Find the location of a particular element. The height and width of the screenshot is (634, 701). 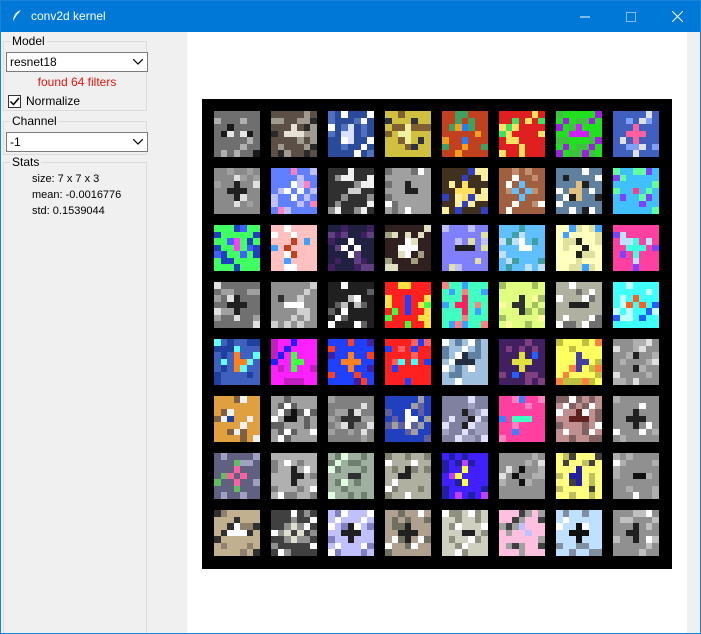

close-icon is located at coordinates (677, 16).